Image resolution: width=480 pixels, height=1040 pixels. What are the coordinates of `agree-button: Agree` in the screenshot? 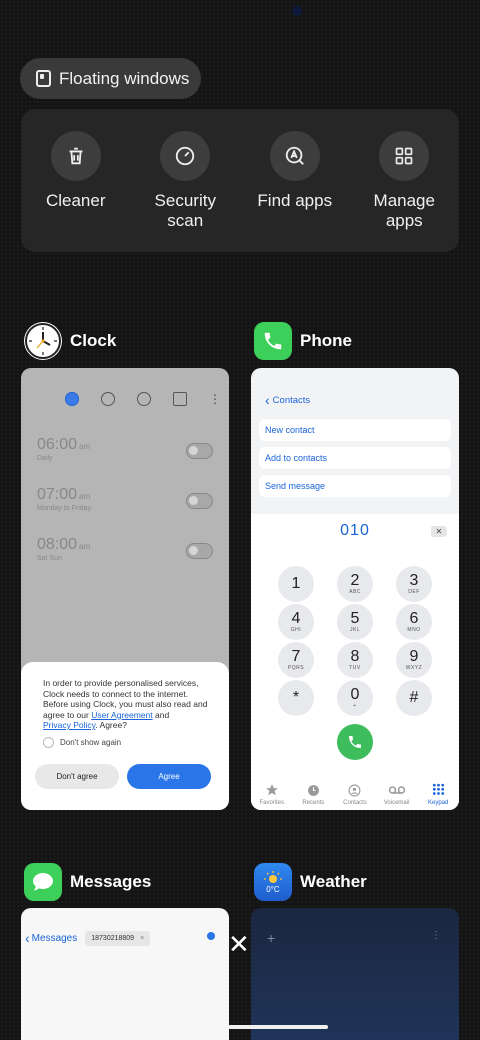 It's located at (169, 776).